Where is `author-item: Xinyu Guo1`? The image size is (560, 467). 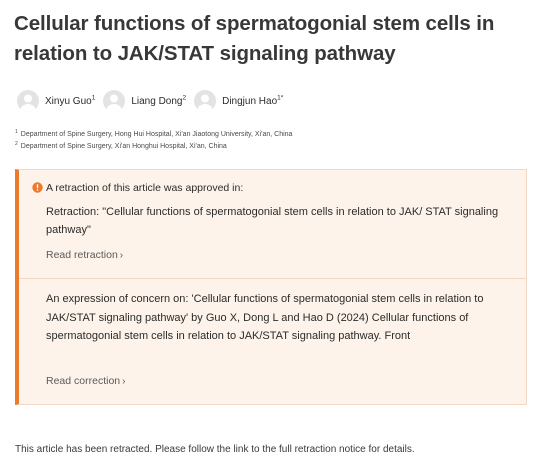
author-item: Xinyu Guo1 is located at coordinates (56, 101).